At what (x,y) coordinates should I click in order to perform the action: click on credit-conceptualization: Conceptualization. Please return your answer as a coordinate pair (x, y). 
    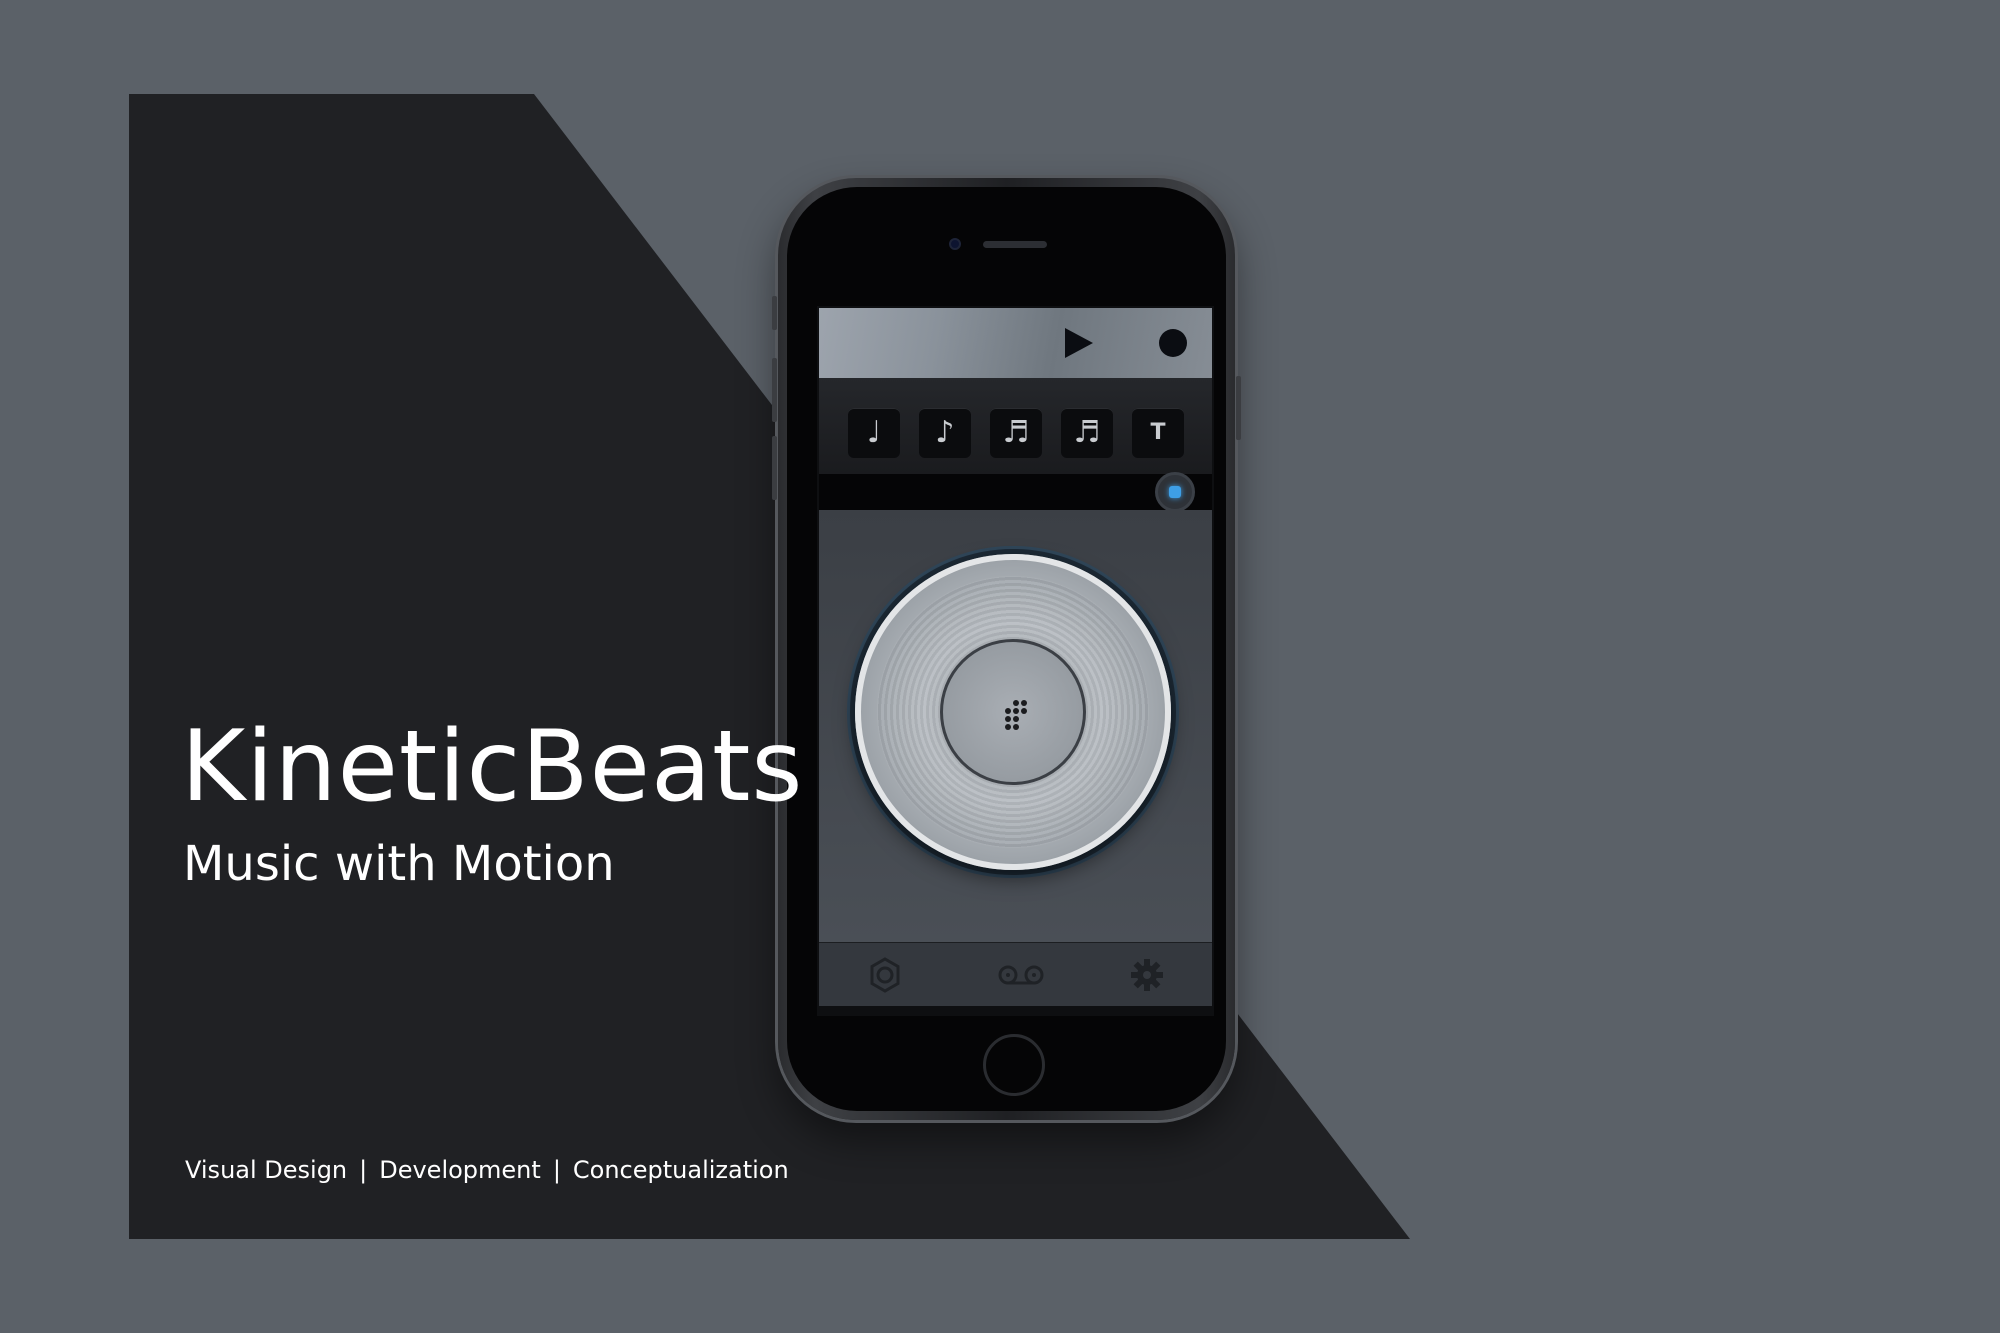
    Looking at the image, I should click on (680, 1170).